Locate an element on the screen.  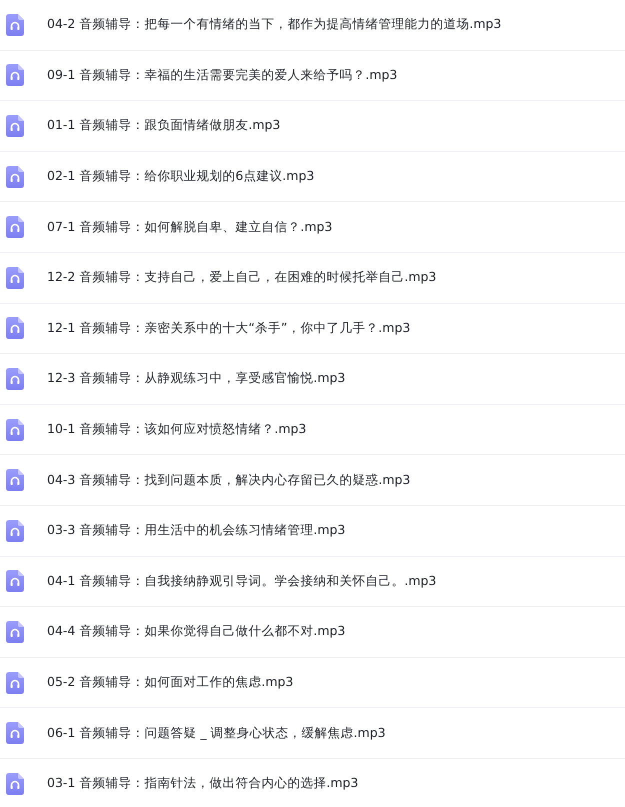
file-name: 02-1 音频辅导：给你职业规划的6点建议.mp3 is located at coordinates (180, 177).